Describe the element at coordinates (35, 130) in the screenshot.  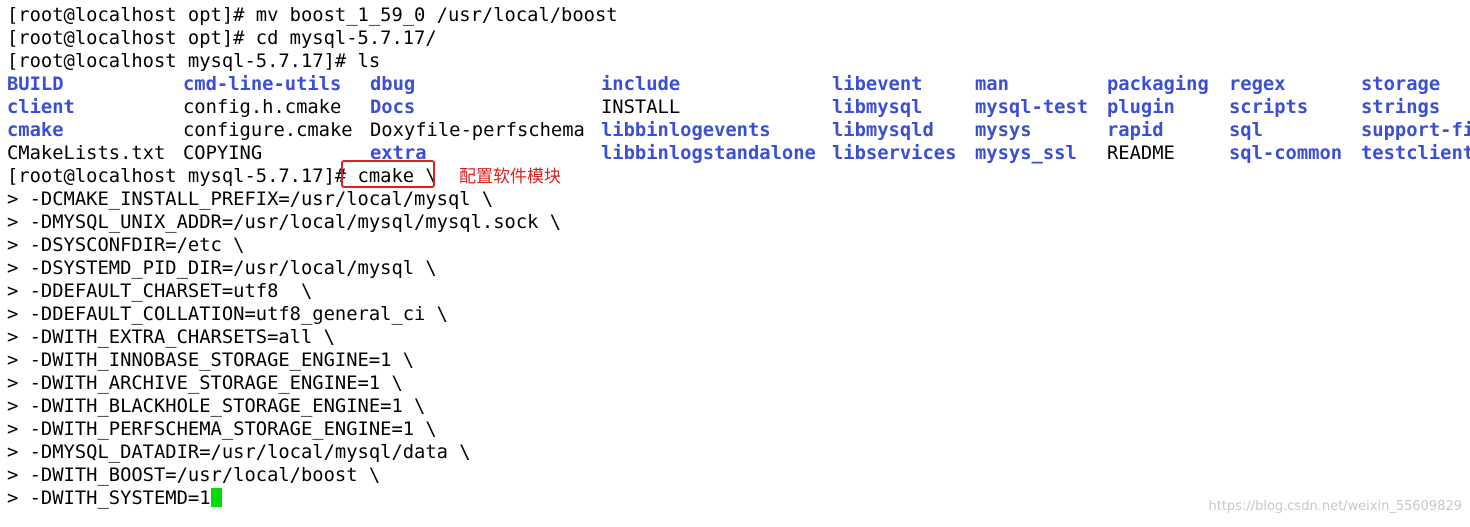
I see `ls-entry-directory: cmake` at that location.